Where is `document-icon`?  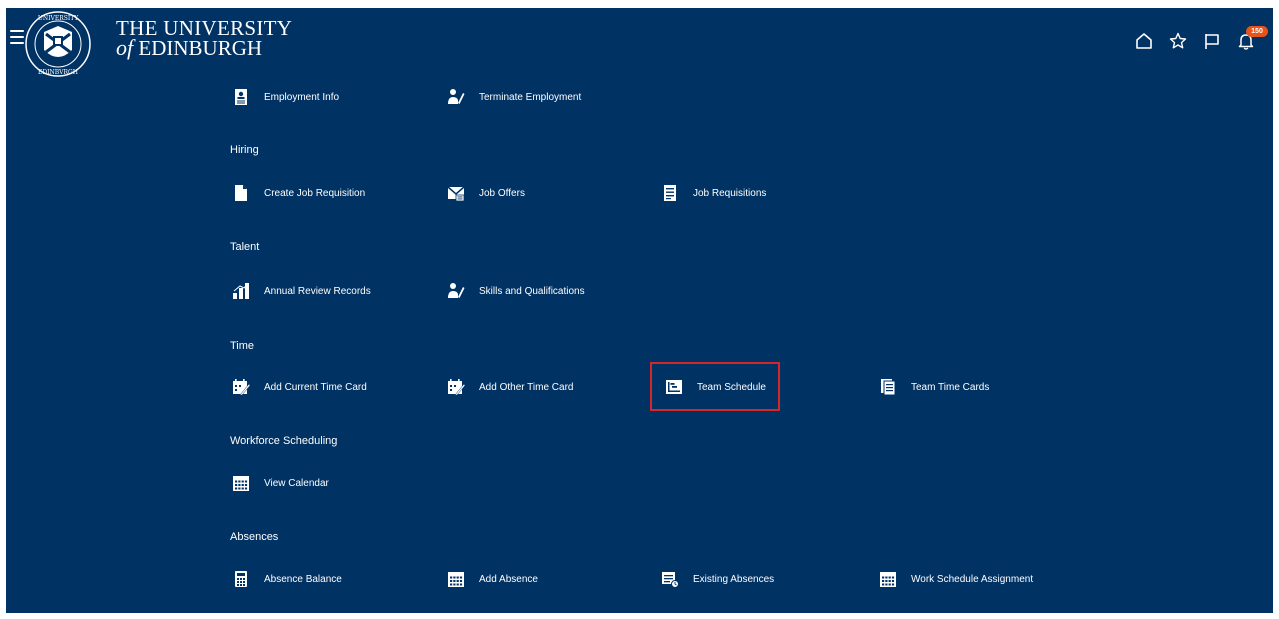
document-icon is located at coordinates (241, 193).